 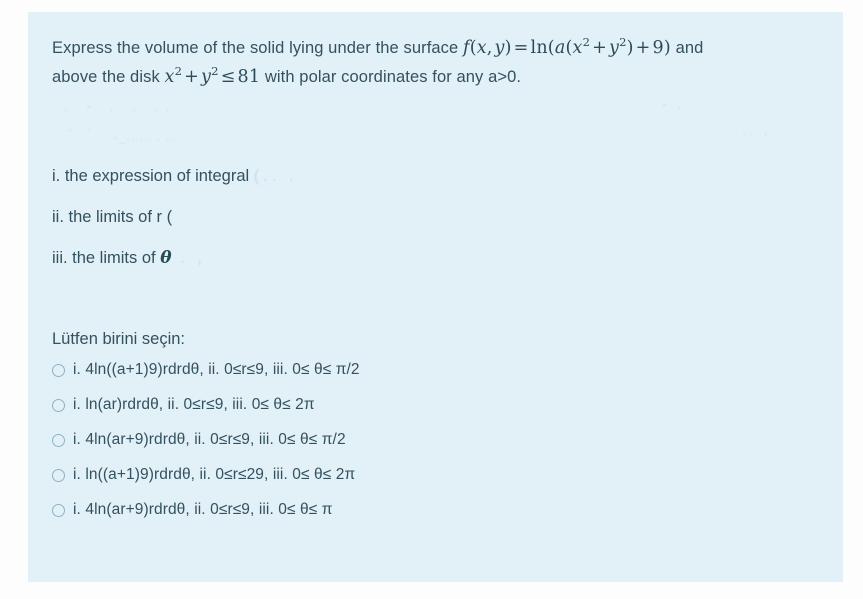 What do you see at coordinates (58, 405) in the screenshot?
I see `radio-button-icon-b` at bounding box center [58, 405].